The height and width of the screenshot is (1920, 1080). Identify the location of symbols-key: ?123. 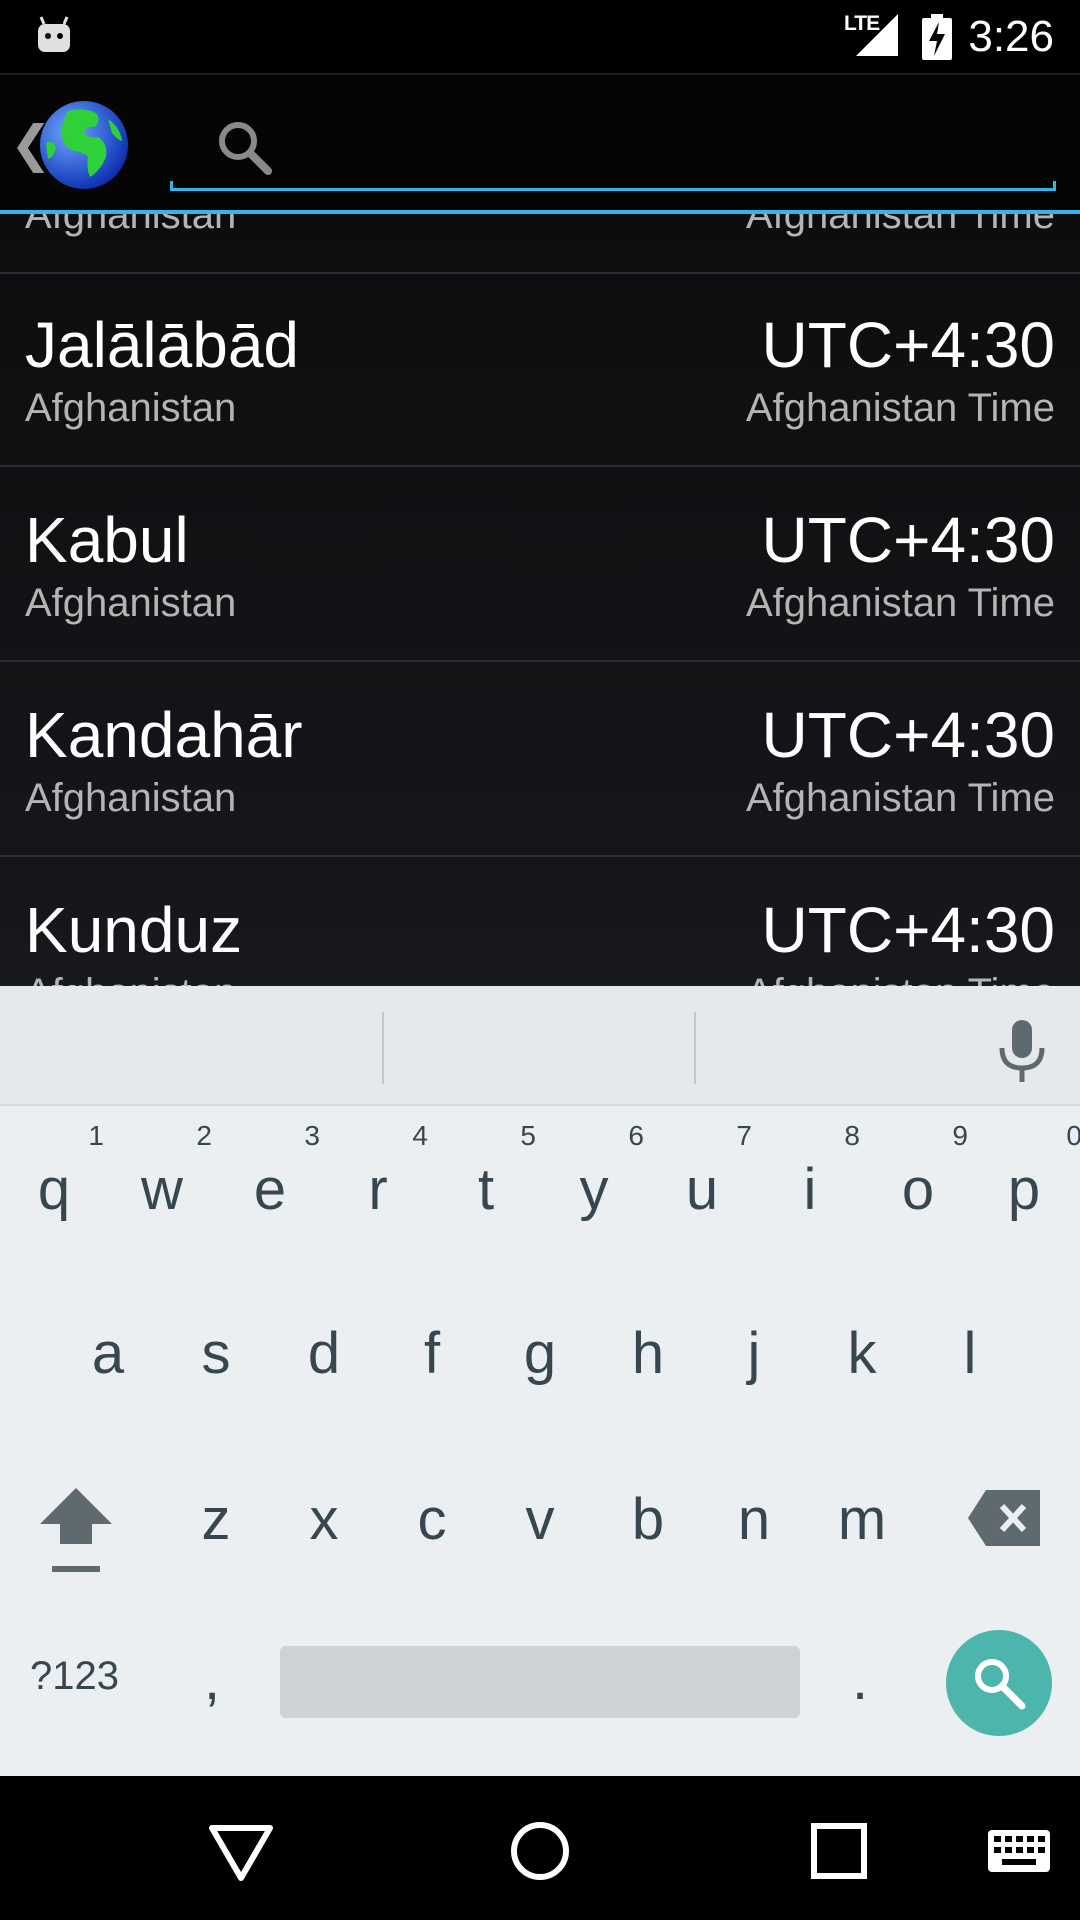
(74, 1676).